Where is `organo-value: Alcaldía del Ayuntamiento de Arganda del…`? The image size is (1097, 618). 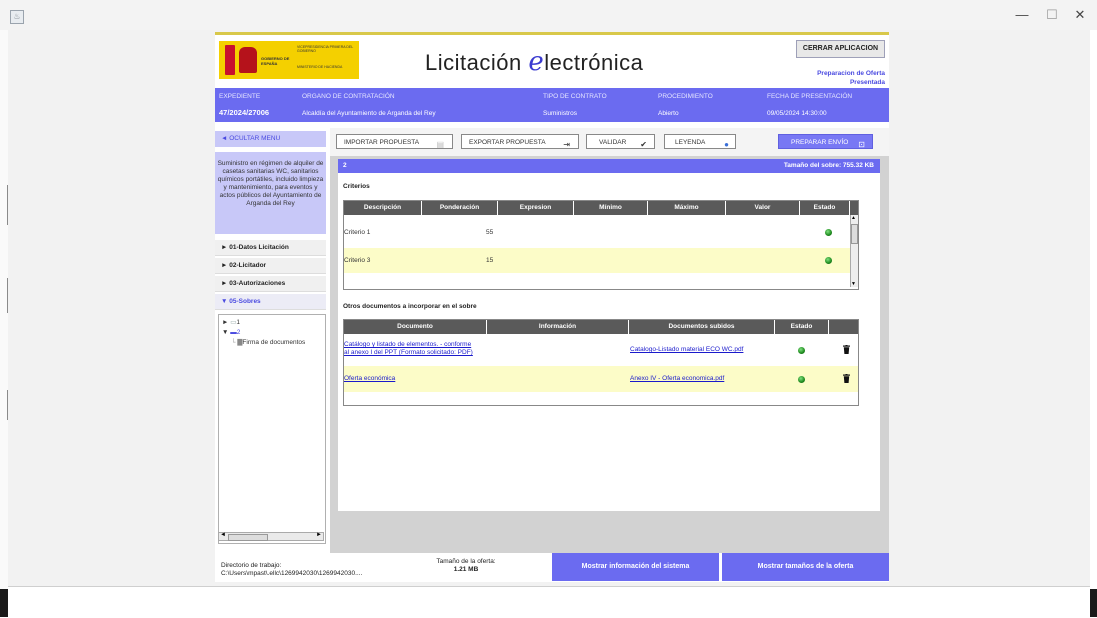
organo-value: Alcaldía del Ayuntamiento de Arganda del… is located at coordinates (369, 113).